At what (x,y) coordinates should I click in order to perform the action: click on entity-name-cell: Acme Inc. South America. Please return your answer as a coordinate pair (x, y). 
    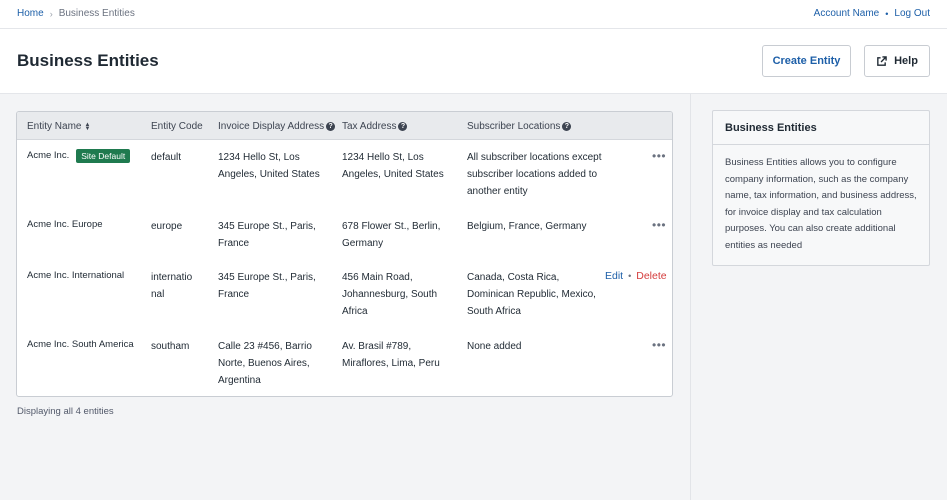
    Looking at the image, I should click on (80, 345).